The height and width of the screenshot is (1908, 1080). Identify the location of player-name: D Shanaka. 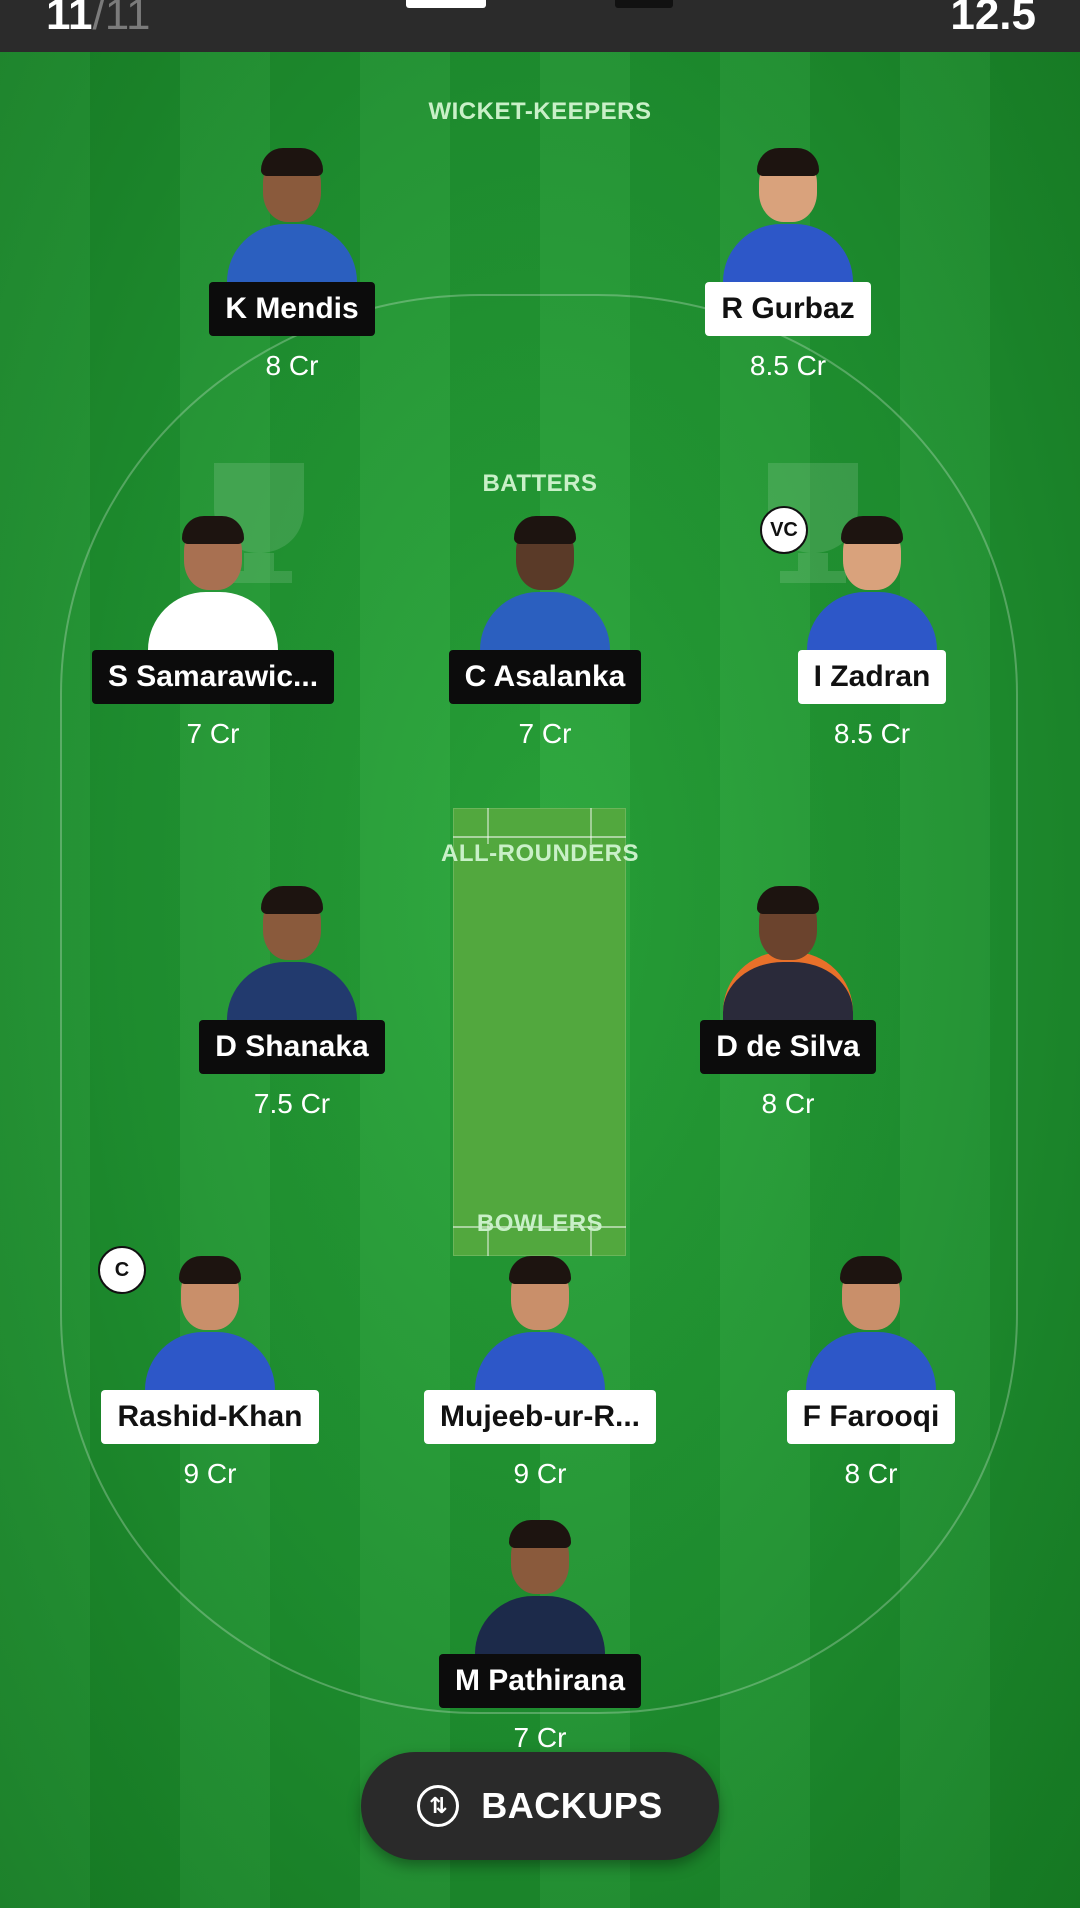
(292, 1047).